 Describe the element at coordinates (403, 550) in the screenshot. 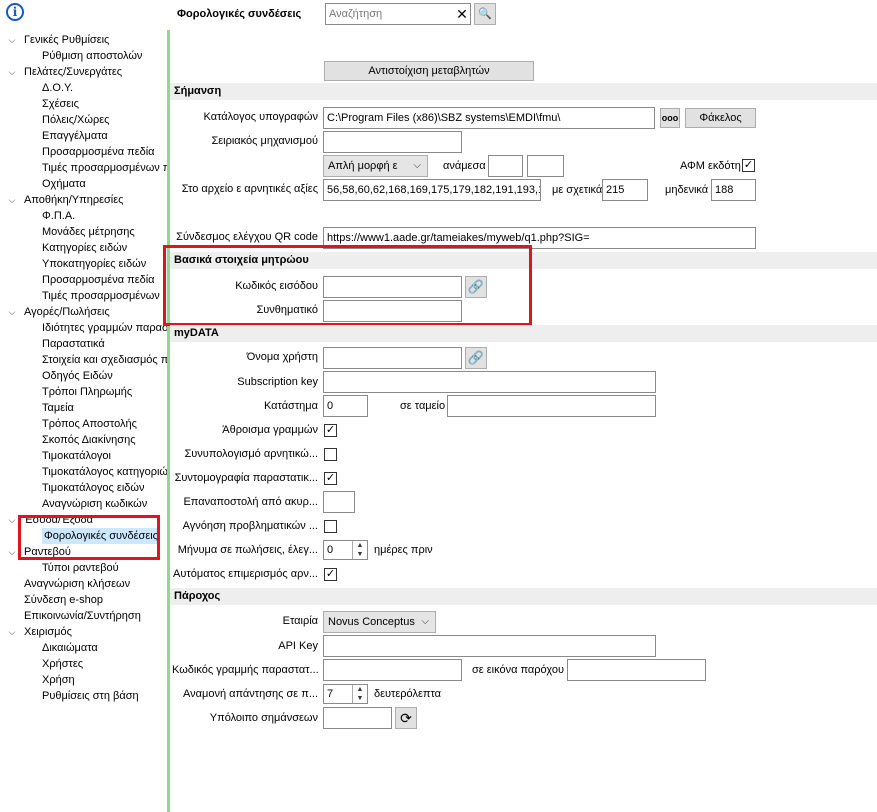

I see `days-before-label: ημέρες πριν` at that location.